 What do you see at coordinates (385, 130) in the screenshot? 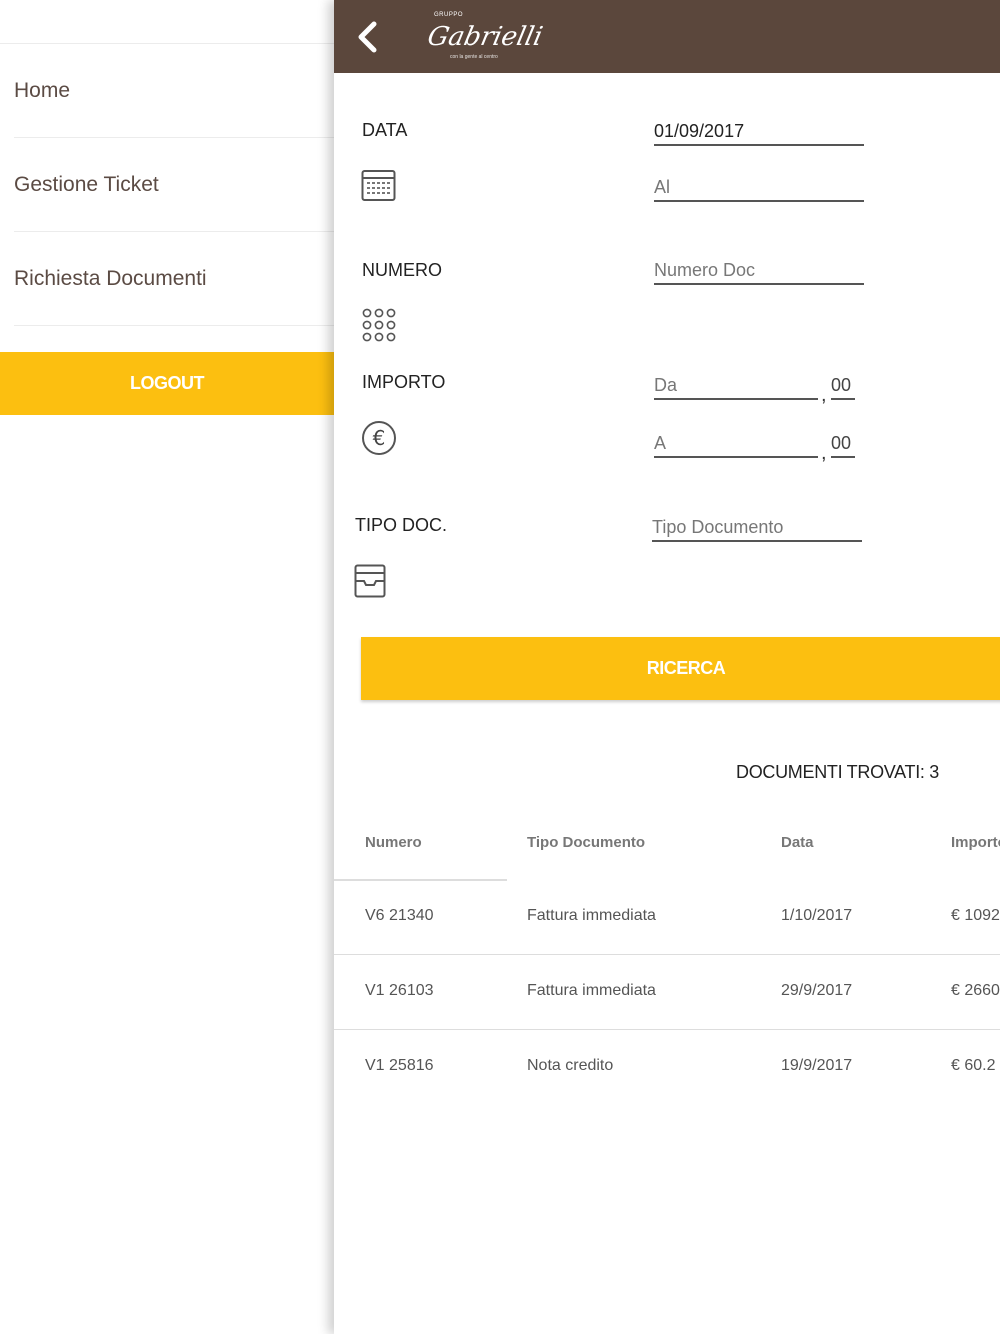
I see `data-label: DATA` at bounding box center [385, 130].